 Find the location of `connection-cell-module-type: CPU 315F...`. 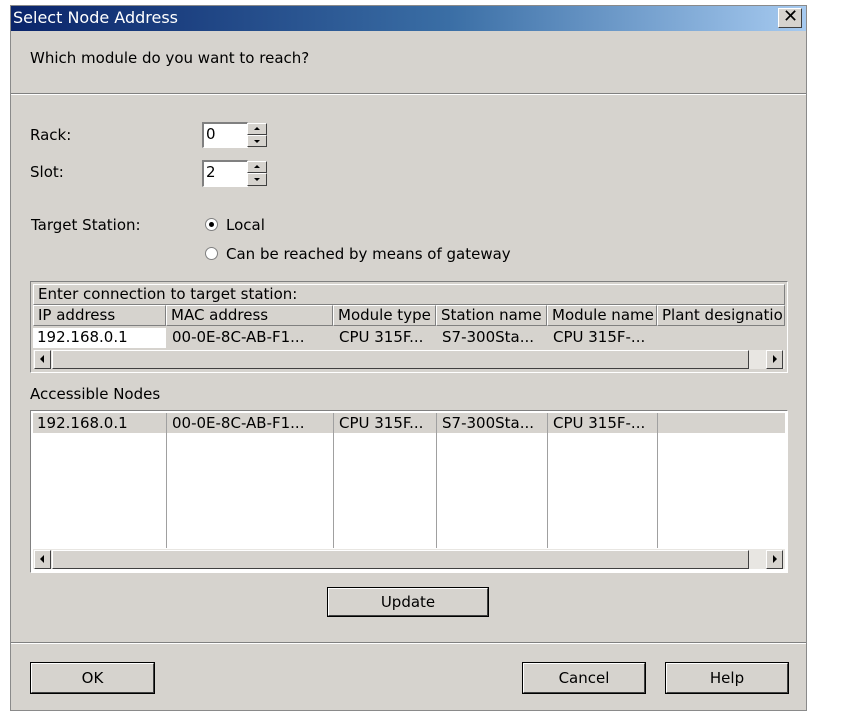

connection-cell-module-type: CPU 315F... is located at coordinates (385, 338).